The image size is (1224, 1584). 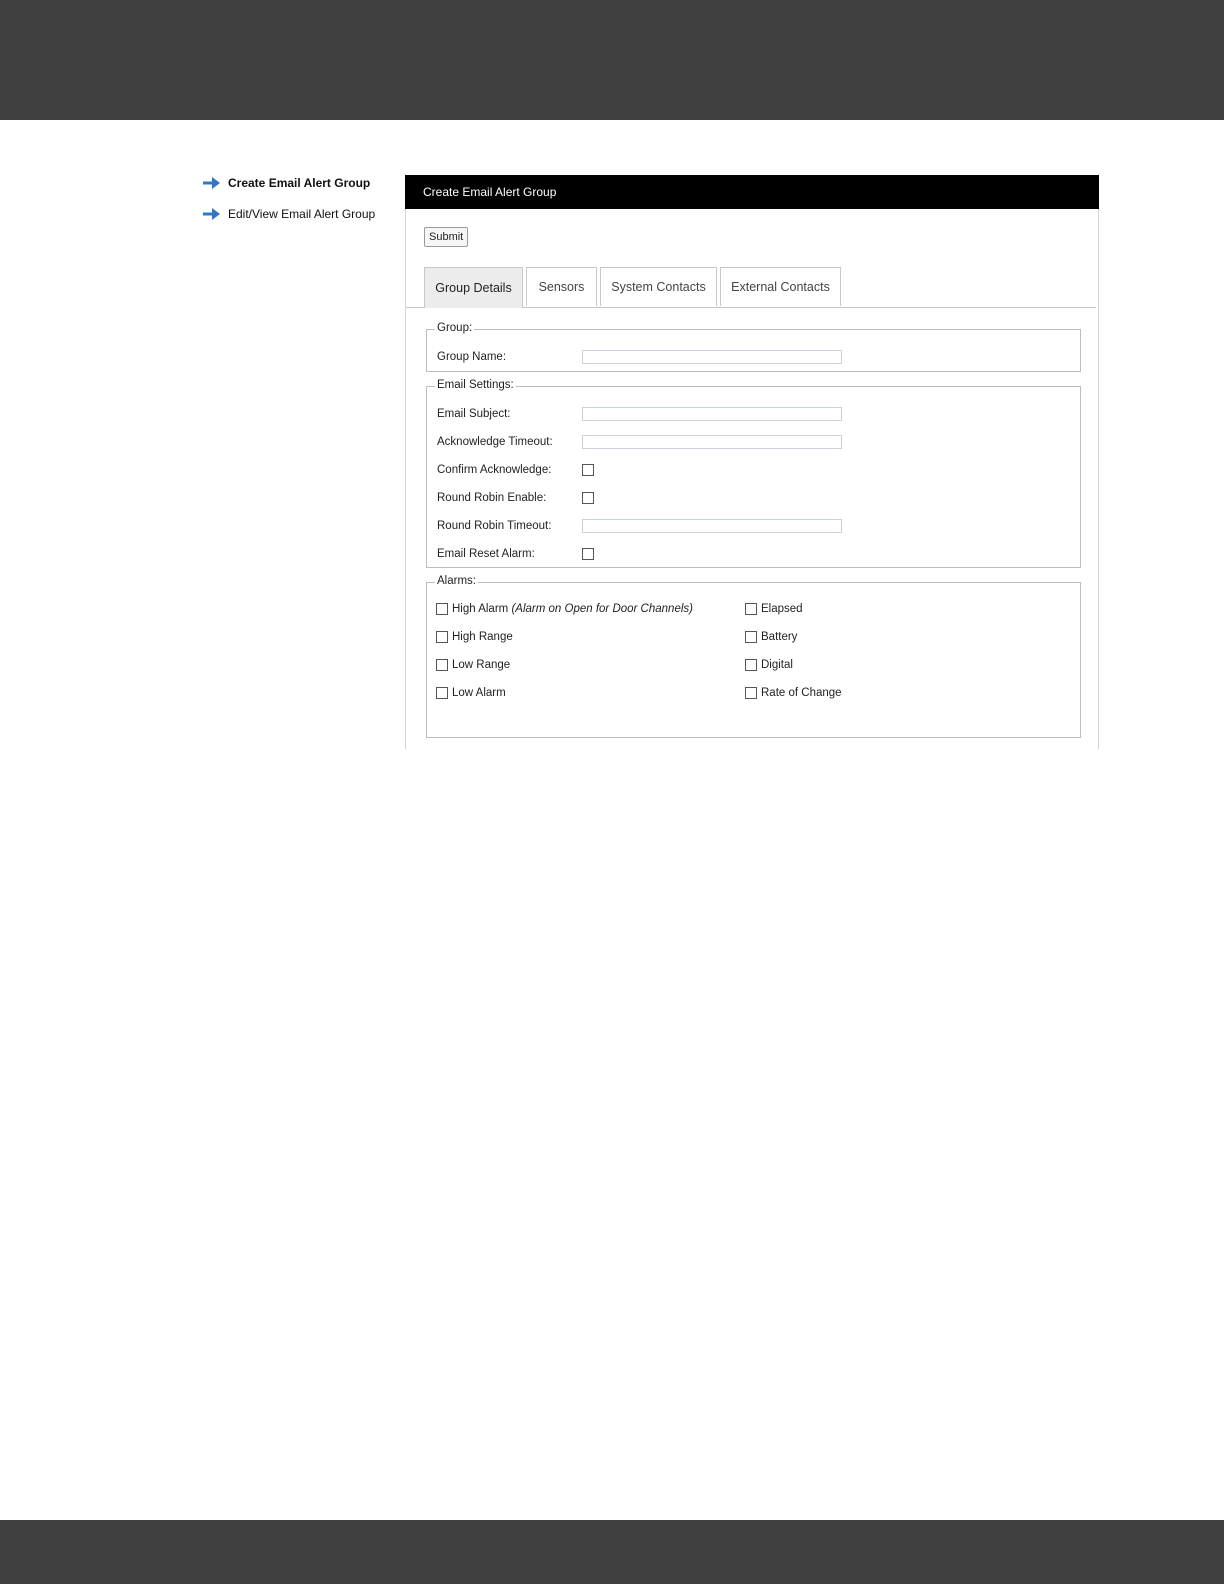 I want to click on email-settings-legend: Email Settings:, so click(x=475, y=385).